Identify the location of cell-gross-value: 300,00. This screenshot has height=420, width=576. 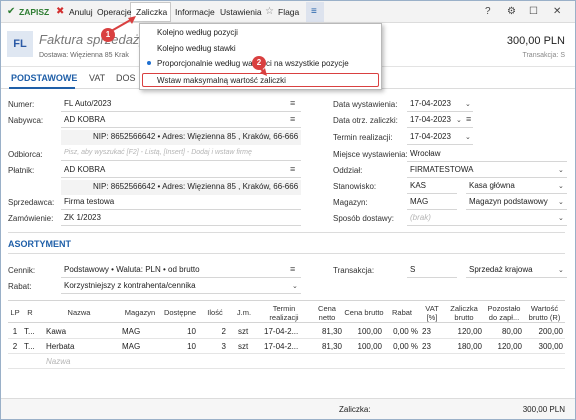
(550, 346).